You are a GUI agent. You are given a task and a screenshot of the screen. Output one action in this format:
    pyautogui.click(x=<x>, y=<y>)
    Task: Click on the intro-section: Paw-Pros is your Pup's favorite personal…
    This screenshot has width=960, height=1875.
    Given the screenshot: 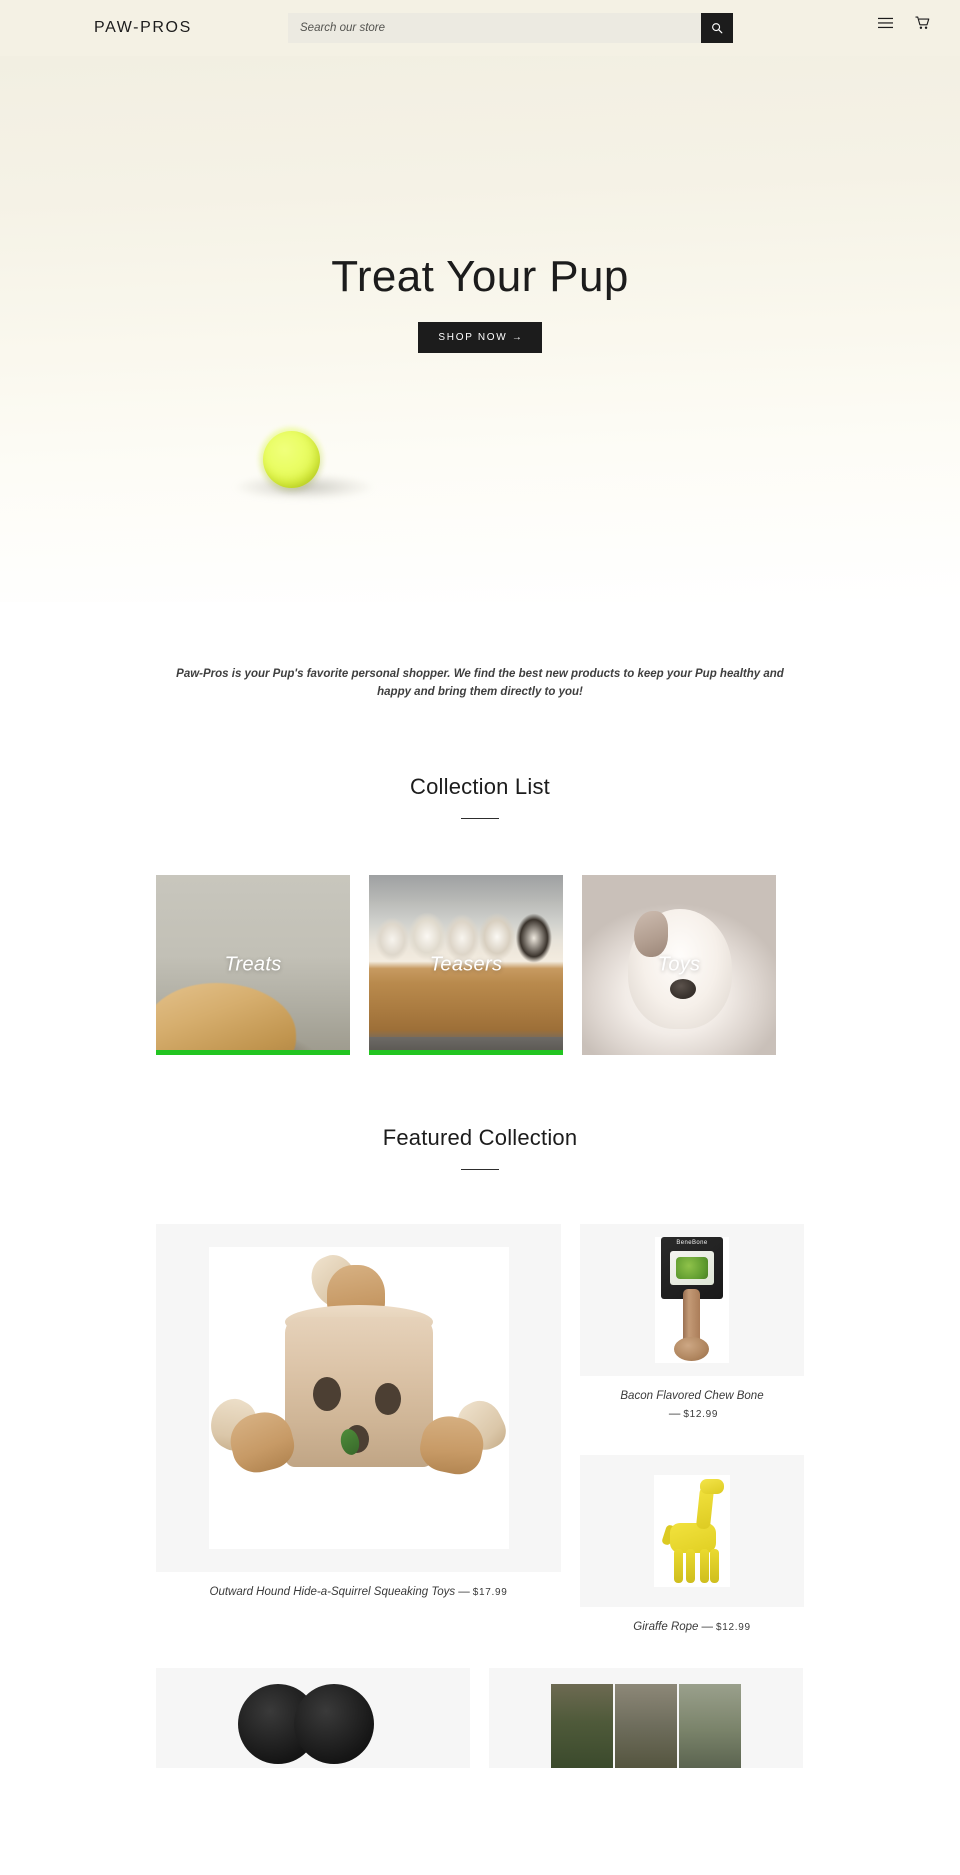 What is the action you would take?
    pyautogui.click(x=480, y=652)
    